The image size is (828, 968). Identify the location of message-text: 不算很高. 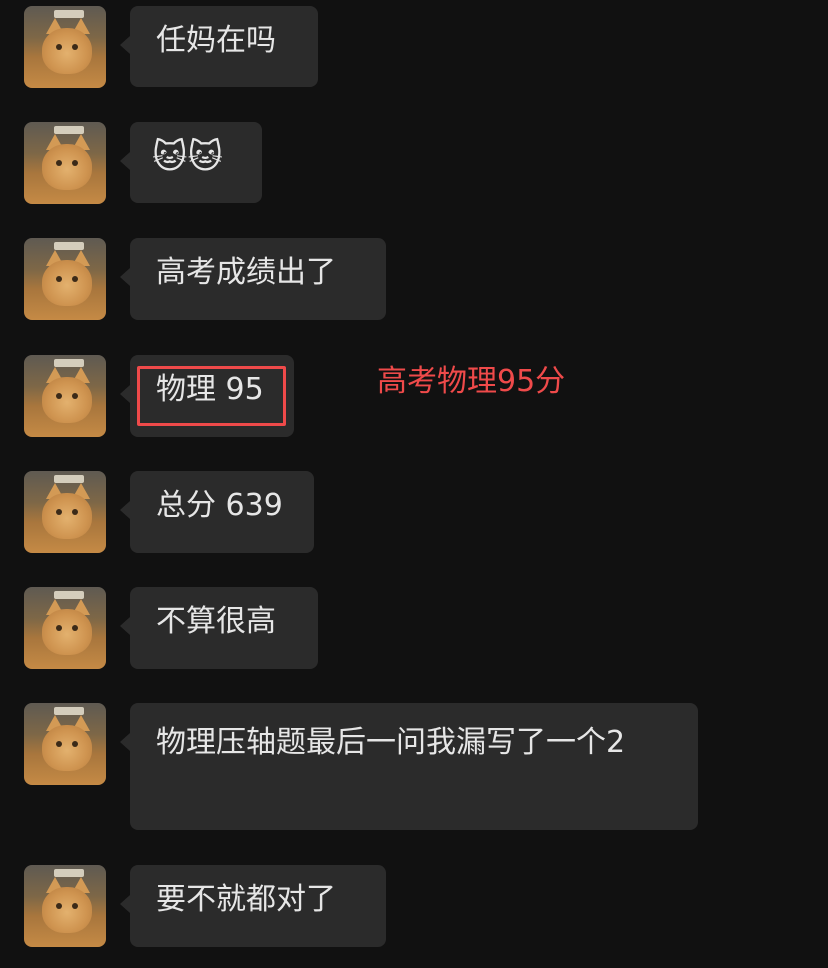
(216, 621).